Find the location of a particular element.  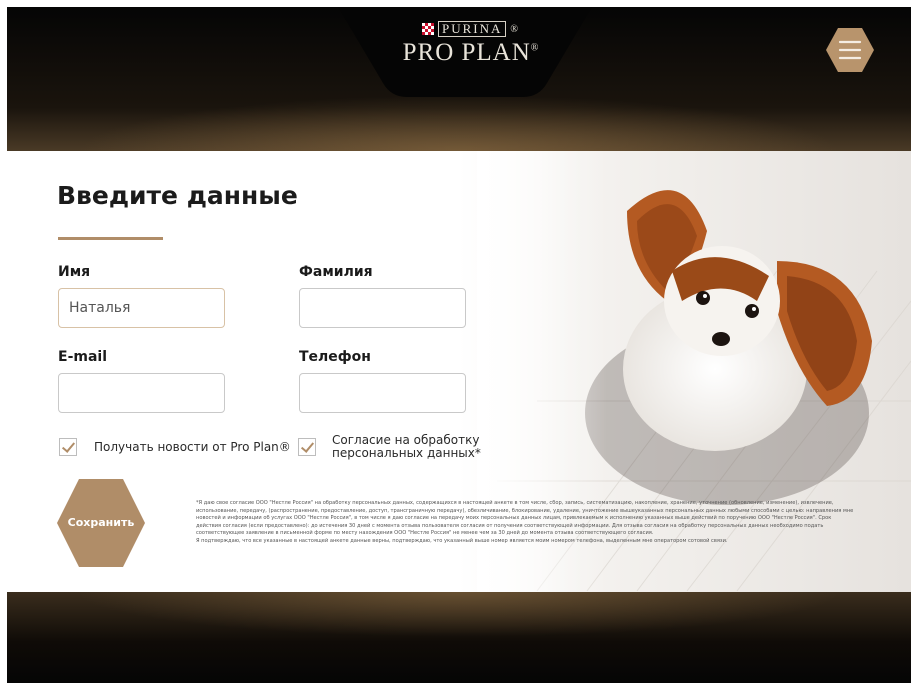

news-checkbox-label: Получать новости от Pro Plan® is located at coordinates (192, 447).